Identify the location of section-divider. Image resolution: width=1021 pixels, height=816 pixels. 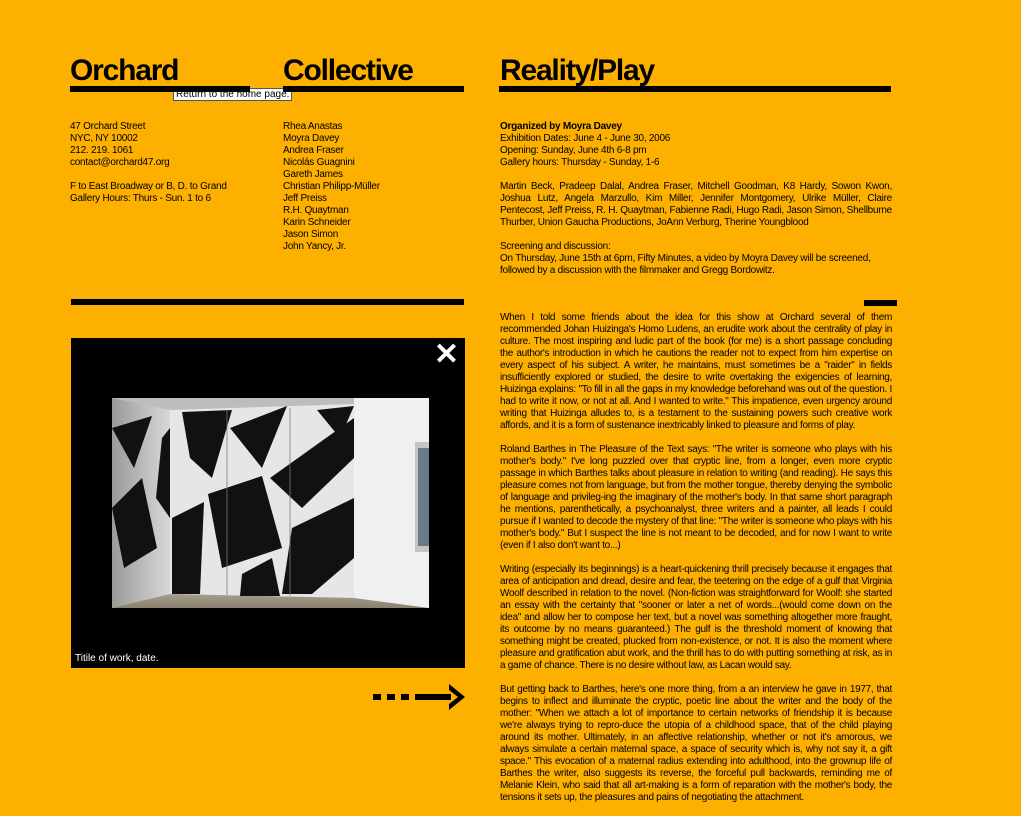
(267, 302).